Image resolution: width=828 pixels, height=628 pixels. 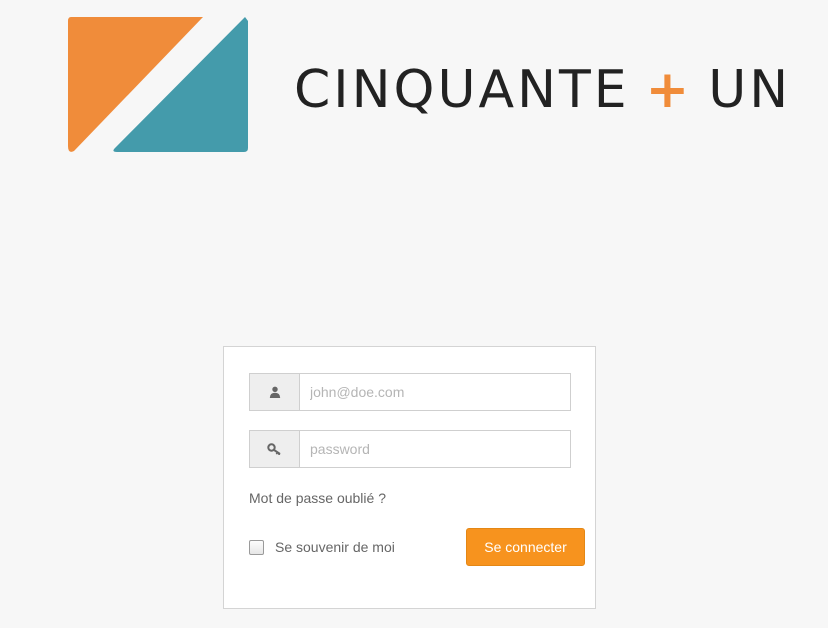 What do you see at coordinates (274, 392) in the screenshot?
I see `user-icon` at bounding box center [274, 392].